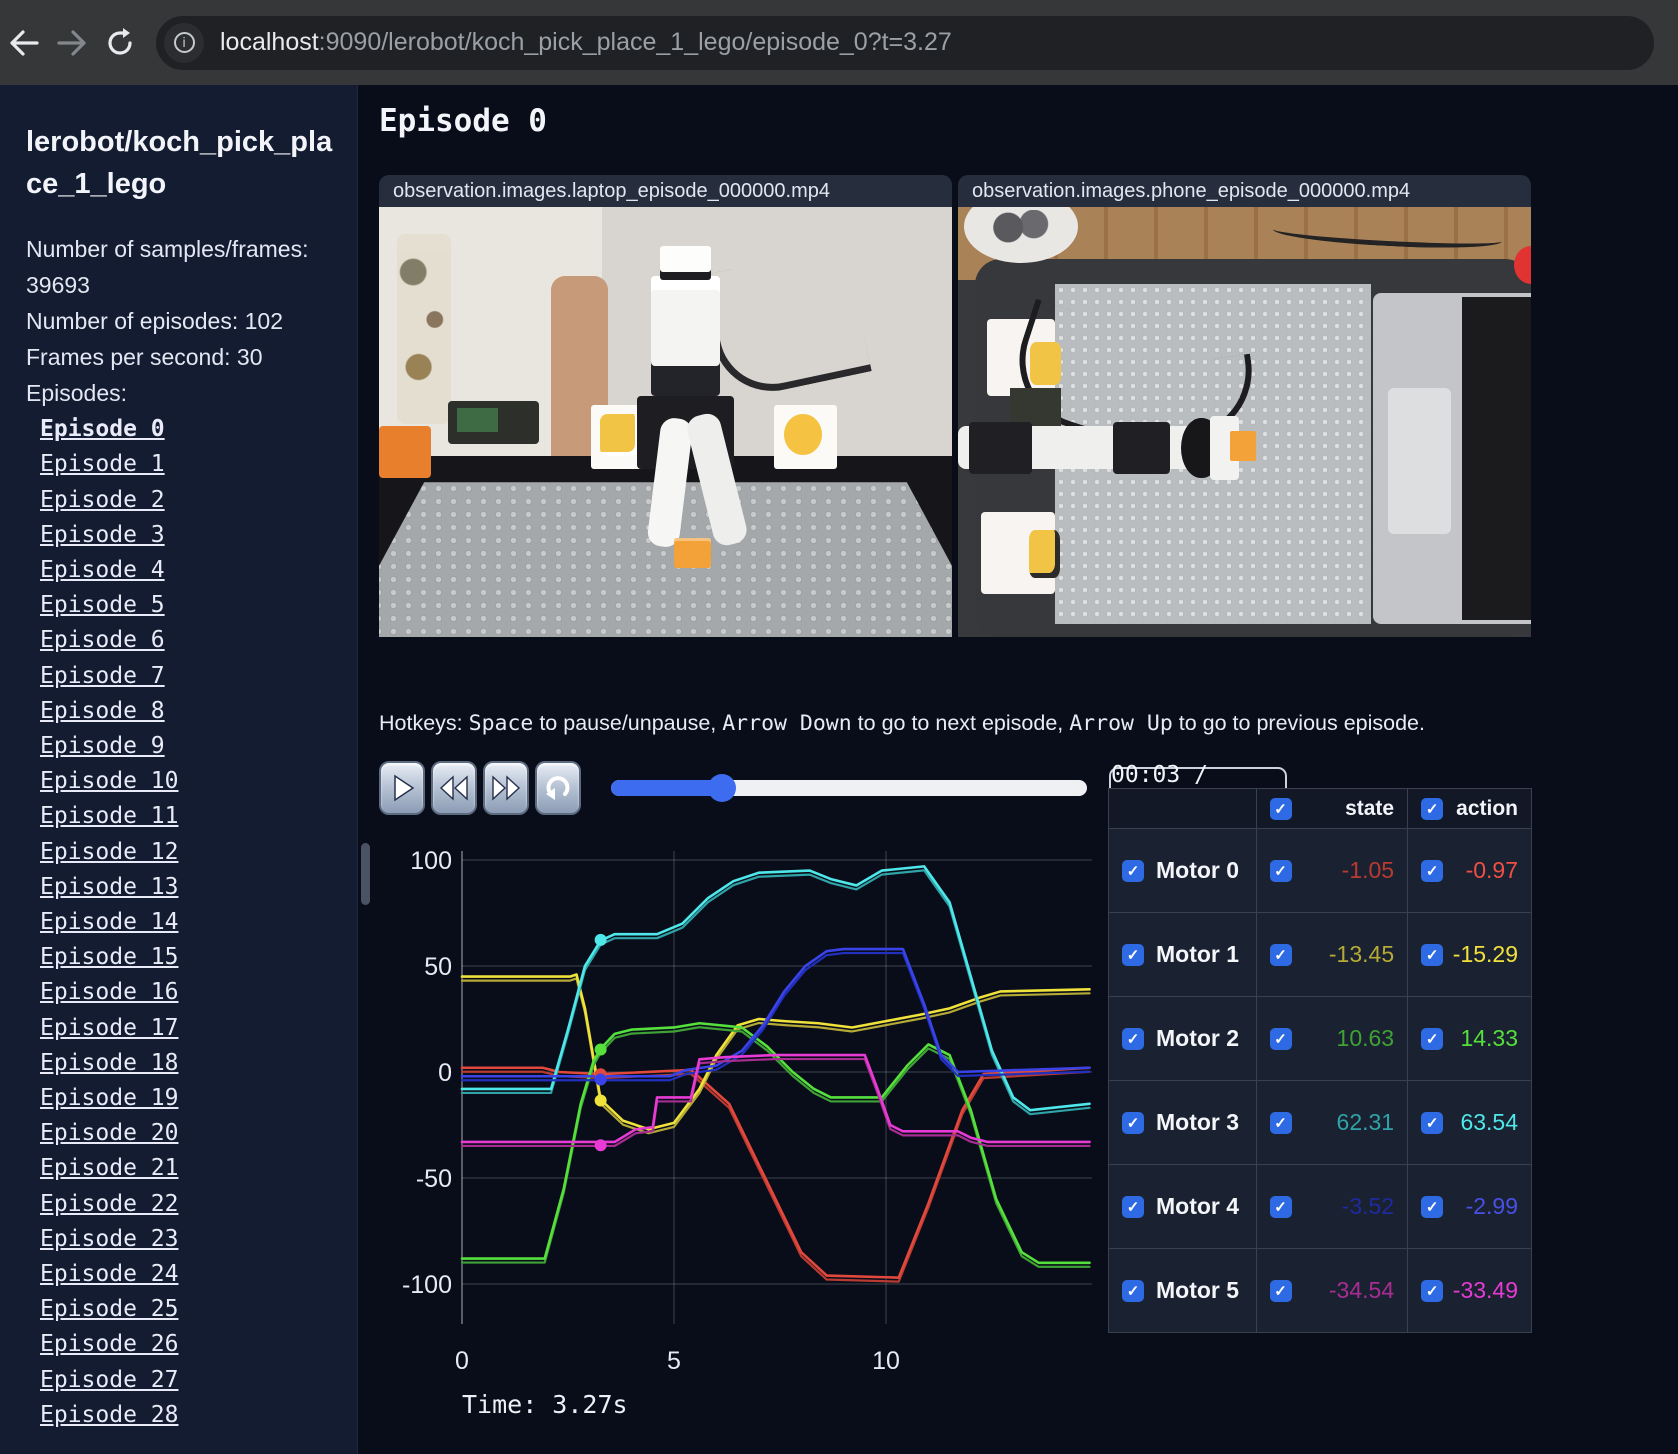 This screenshot has height=1454, width=1678. What do you see at coordinates (102, 500) in the screenshot?
I see `episode-link-2: Episode 2` at bounding box center [102, 500].